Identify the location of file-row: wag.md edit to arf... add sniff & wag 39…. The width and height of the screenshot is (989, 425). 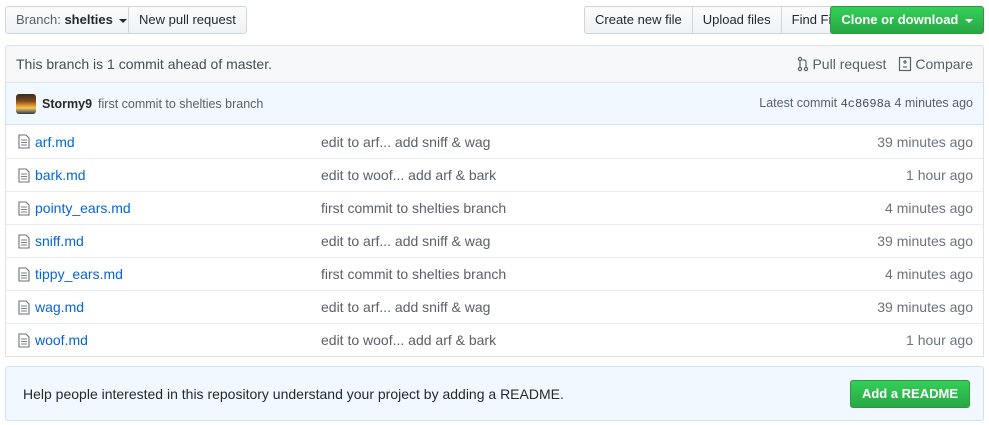
(494, 306).